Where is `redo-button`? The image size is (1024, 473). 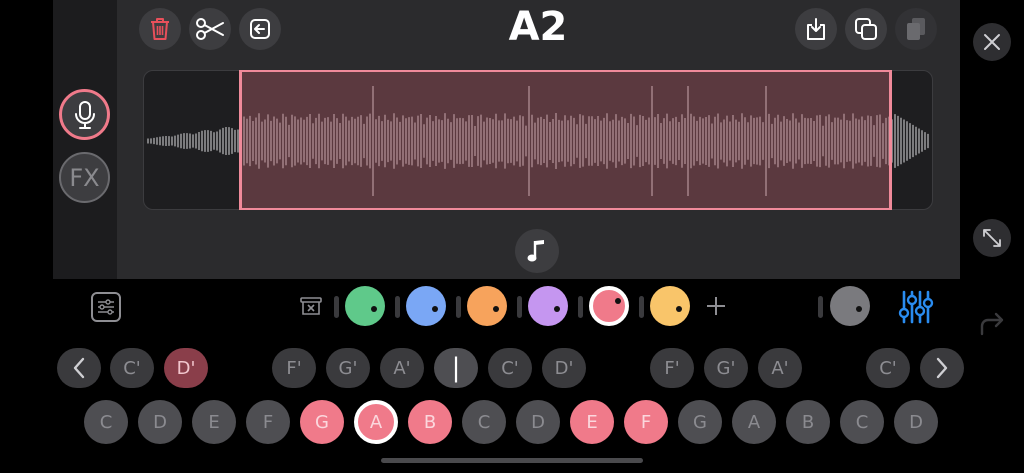
redo-button is located at coordinates (991, 325).